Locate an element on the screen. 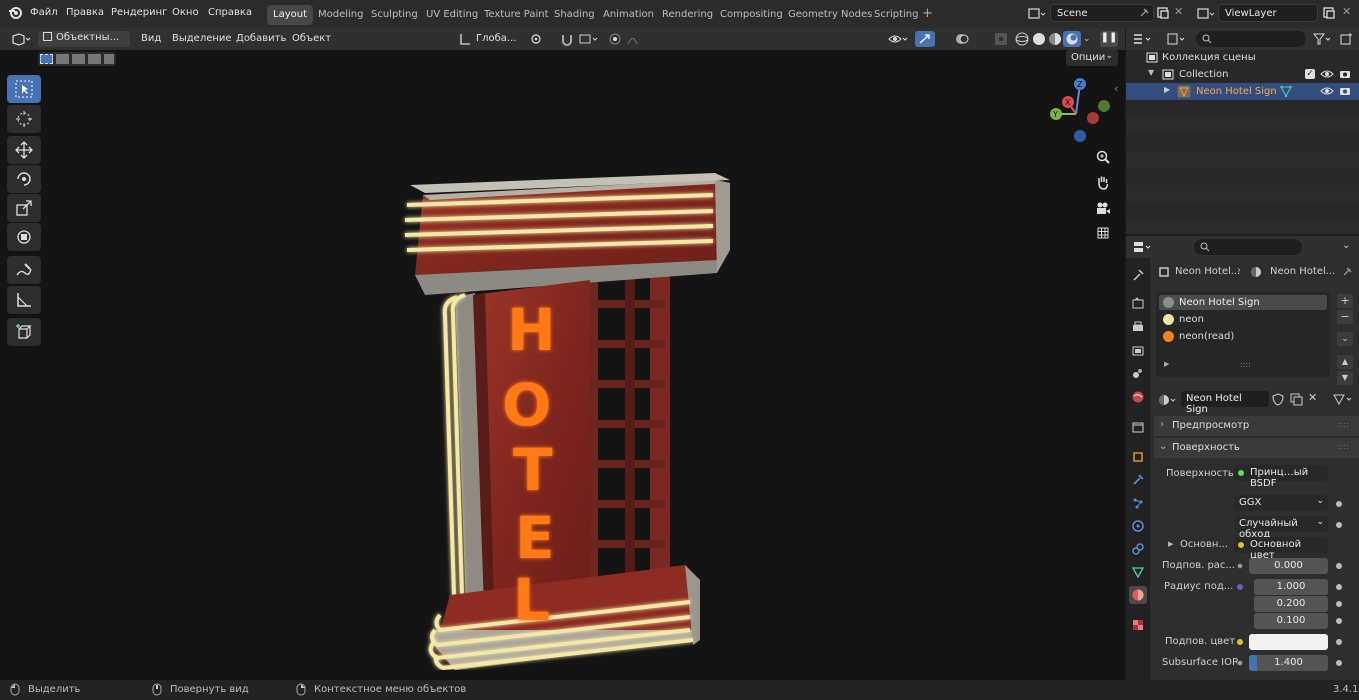 This screenshot has height=700, width=1359. tab-sculpting: Sculpting is located at coordinates (394, 15).